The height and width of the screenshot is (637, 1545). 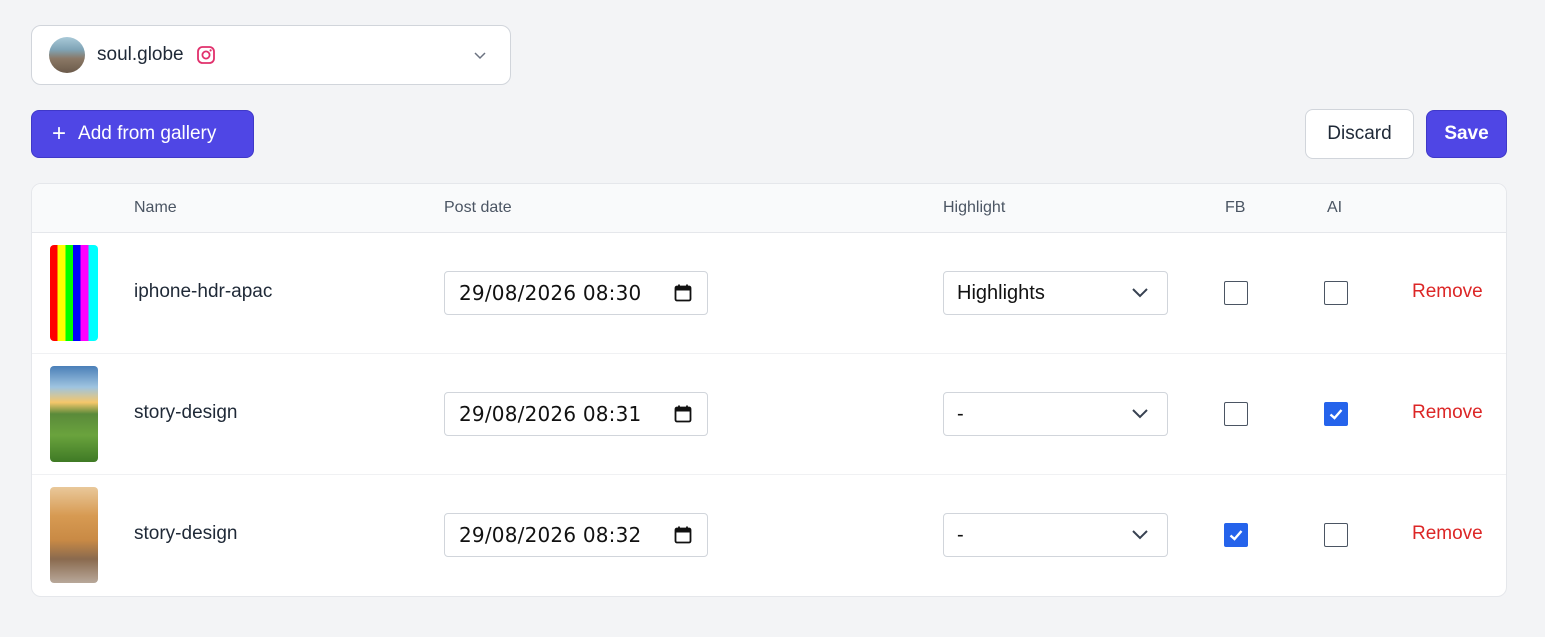 What do you see at coordinates (1466, 134) in the screenshot?
I see `save-button: Save` at bounding box center [1466, 134].